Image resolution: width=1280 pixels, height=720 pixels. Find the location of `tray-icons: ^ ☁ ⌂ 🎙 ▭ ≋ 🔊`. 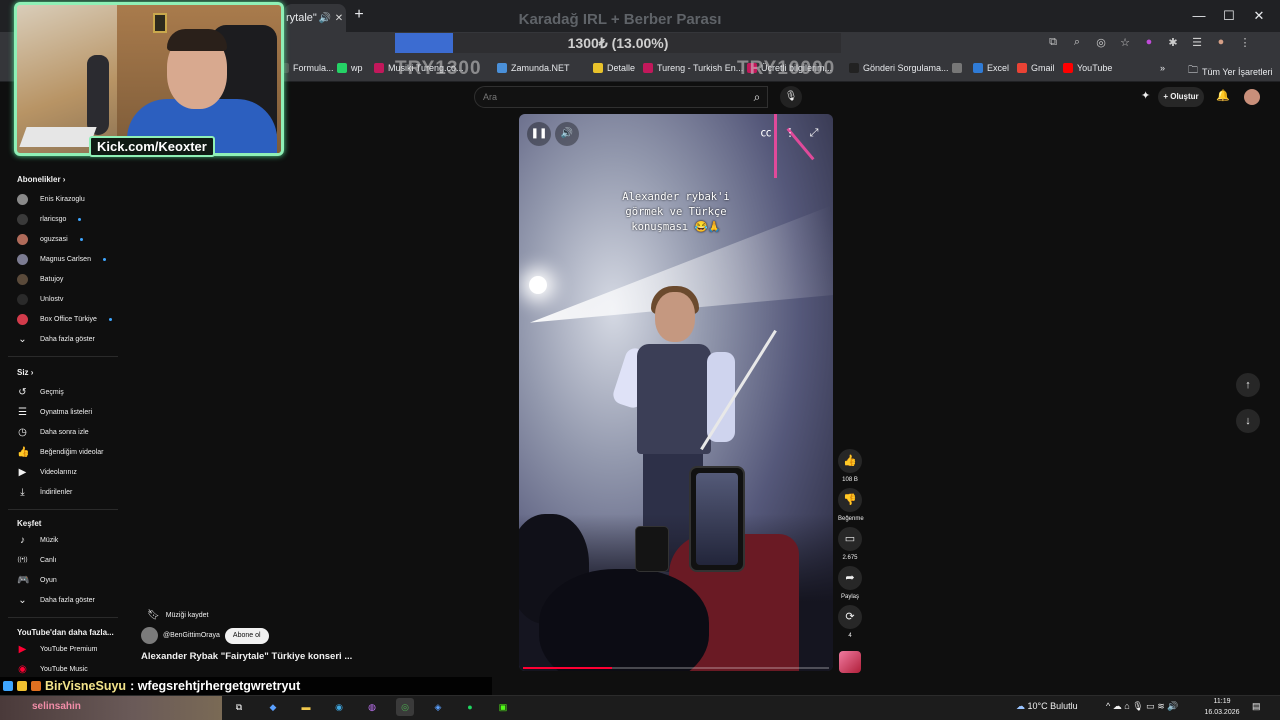

tray-icons: ^ ☁ ⌂ 🎙 ▭ ≋ 🔊 is located at coordinates (1142, 706).